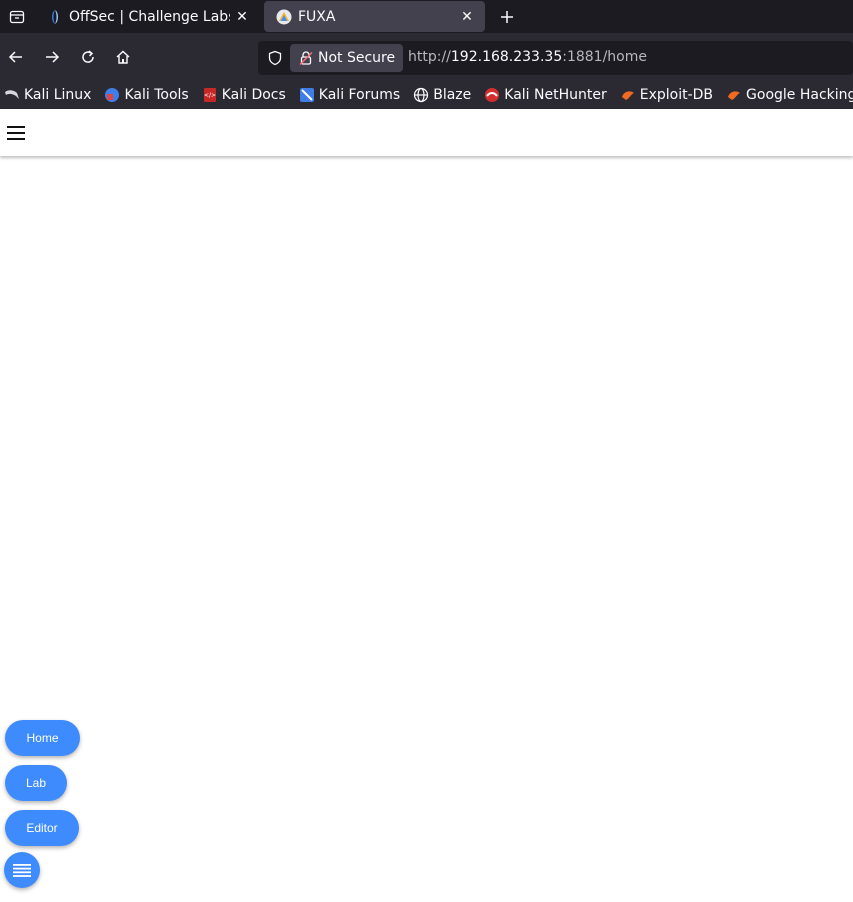 This screenshot has width=853, height=902. Describe the element at coordinates (317, 16) in the screenshot. I see `tab-title: FUXA` at that location.